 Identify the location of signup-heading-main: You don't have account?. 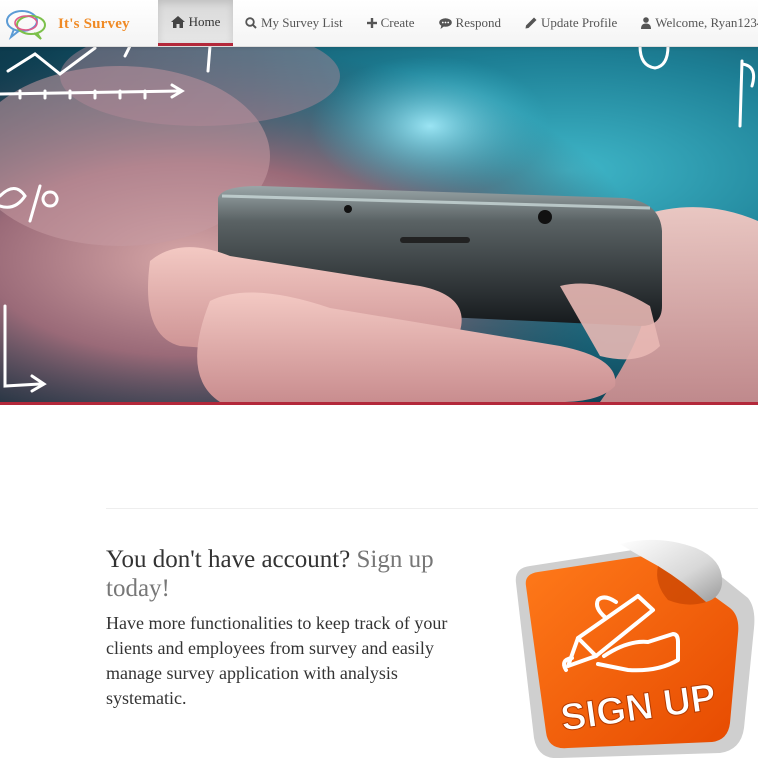
(228, 559).